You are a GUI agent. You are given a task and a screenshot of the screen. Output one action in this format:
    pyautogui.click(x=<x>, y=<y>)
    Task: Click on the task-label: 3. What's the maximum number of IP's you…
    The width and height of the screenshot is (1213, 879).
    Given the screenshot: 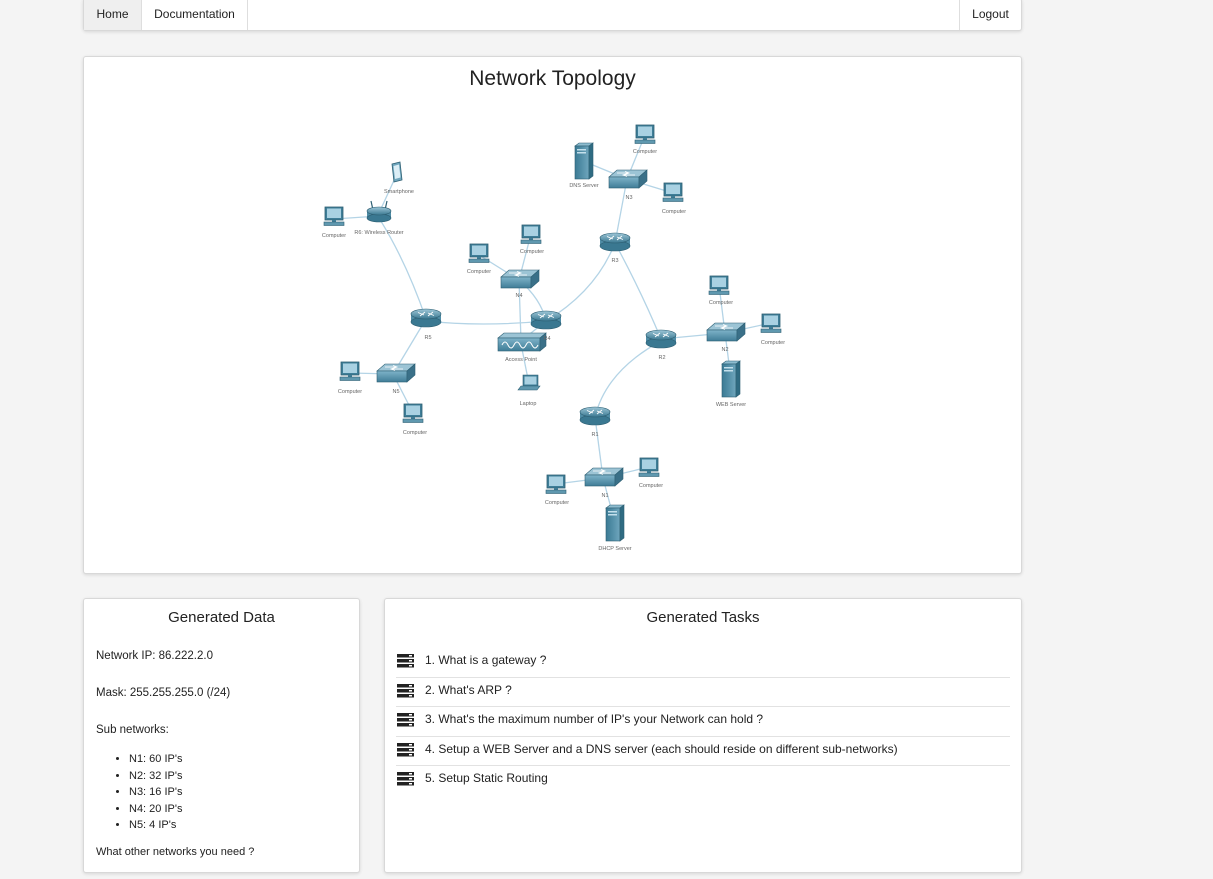 What is the action you would take?
    pyautogui.click(x=594, y=719)
    